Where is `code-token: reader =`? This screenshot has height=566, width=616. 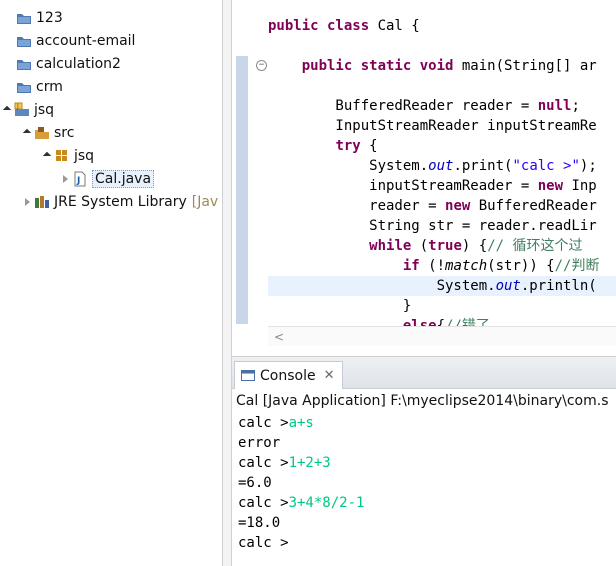
code-token: reader = is located at coordinates (357, 206).